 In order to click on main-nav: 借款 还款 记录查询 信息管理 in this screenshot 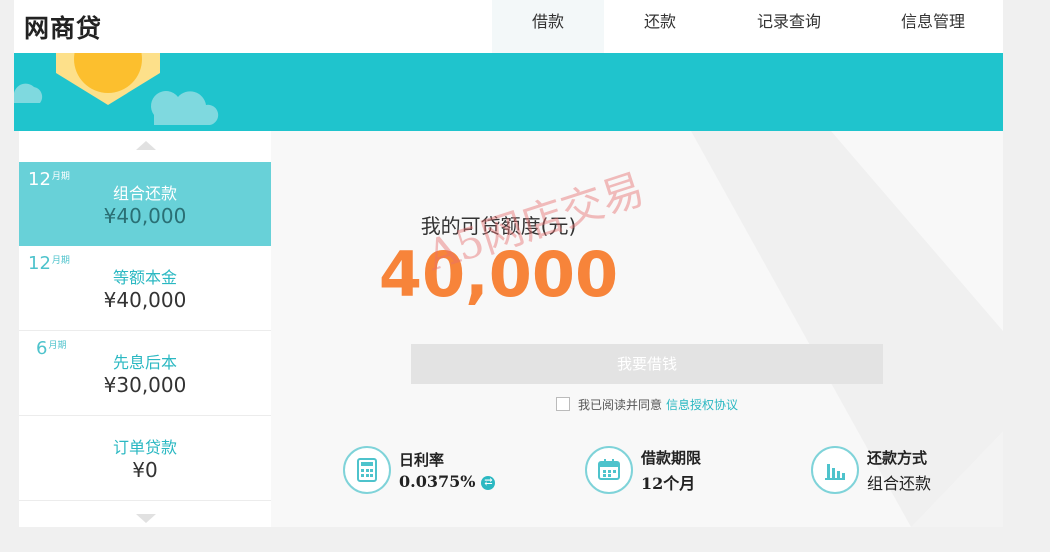, I will do `click(748, 26)`.